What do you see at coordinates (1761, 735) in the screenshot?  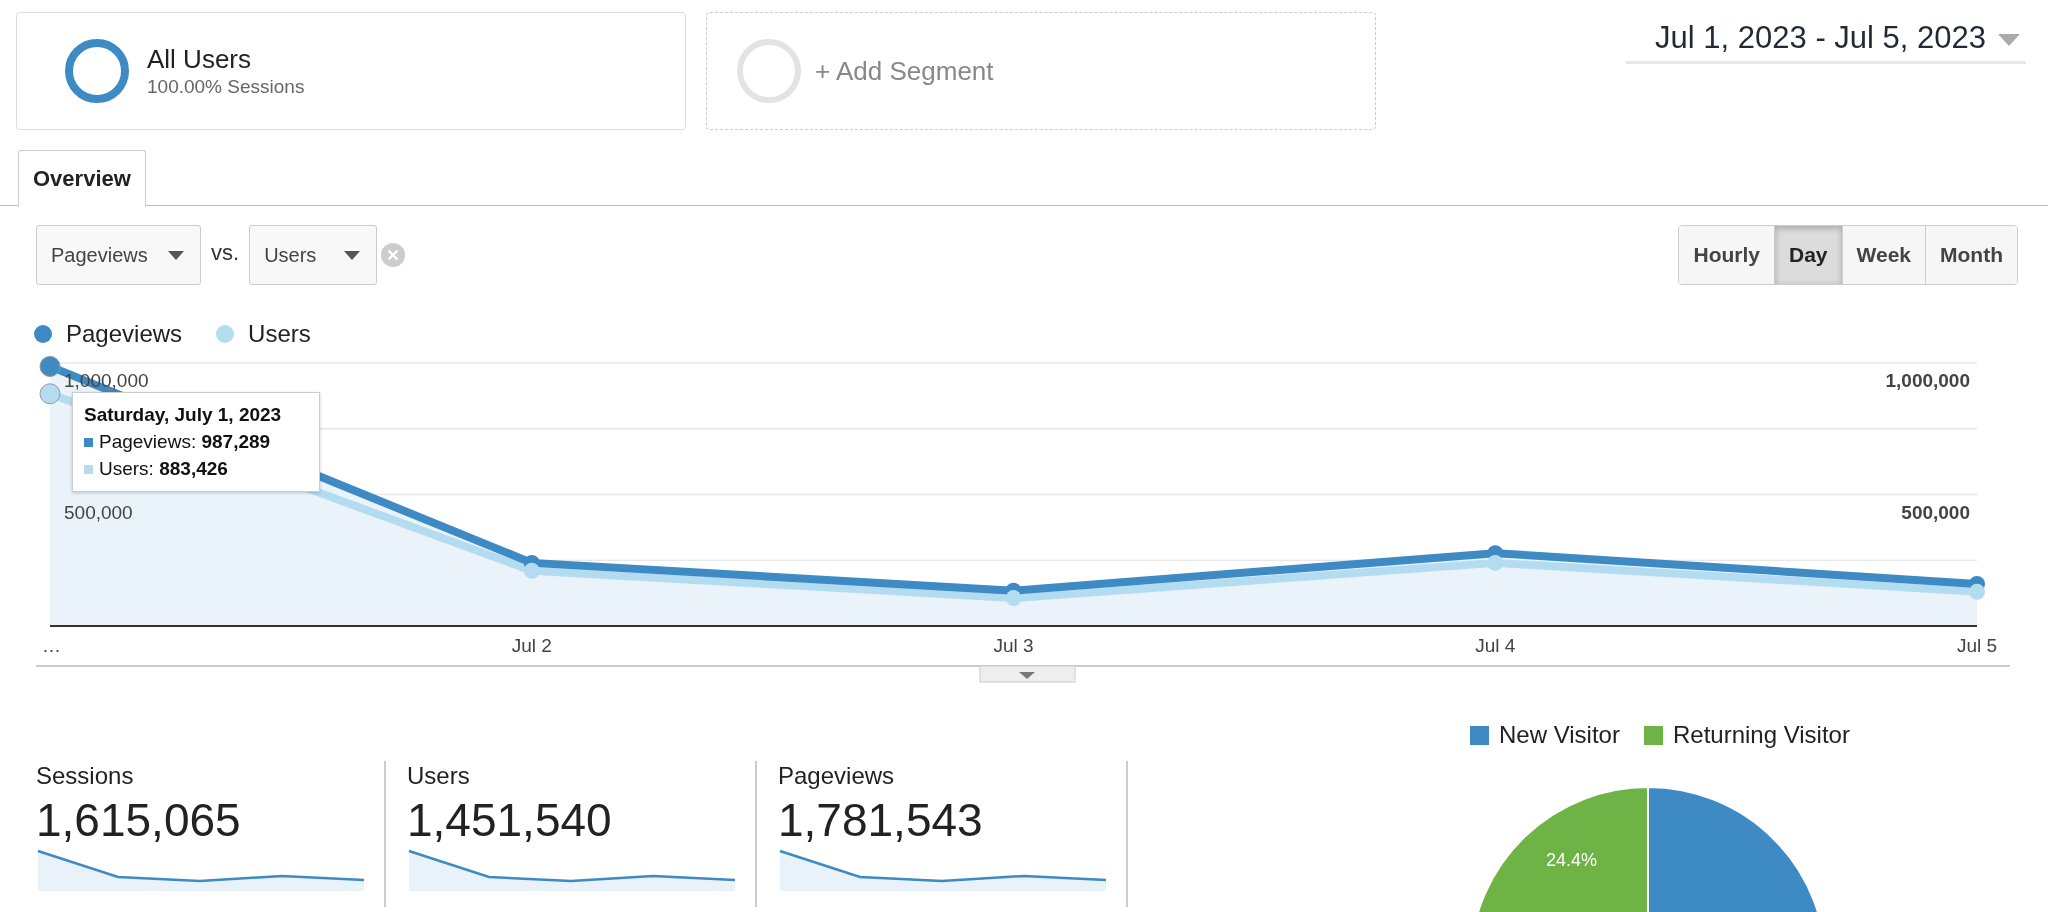 I see `legend-label: Returning Visitor` at bounding box center [1761, 735].